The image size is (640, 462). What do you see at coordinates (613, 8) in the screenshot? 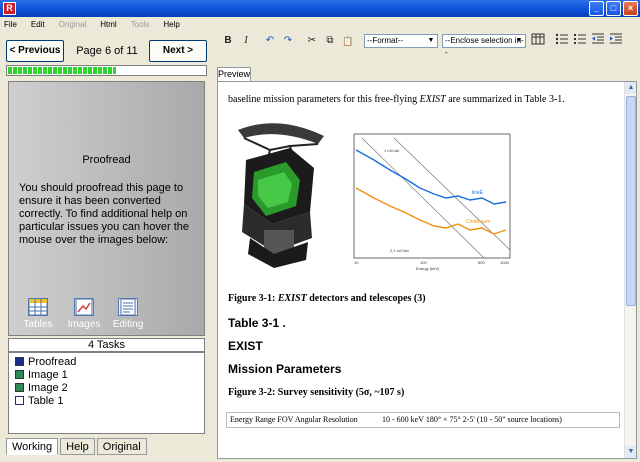
I see `maximize-button: □` at bounding box center [613, 8].